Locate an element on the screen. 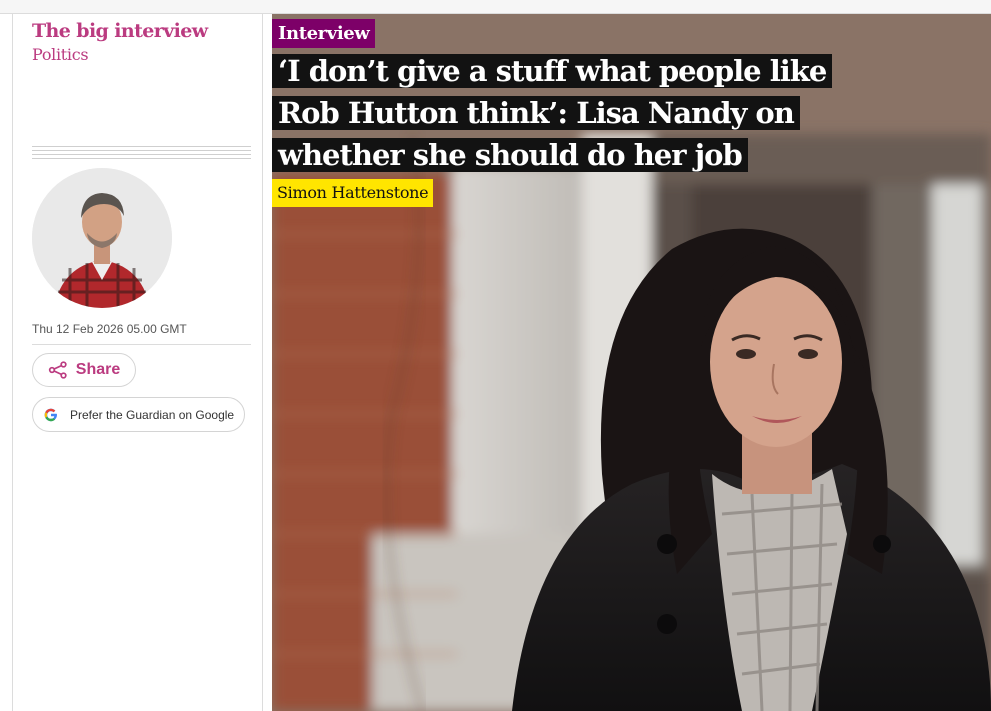  series-link: The big interview is located at coordinates (120, 31).